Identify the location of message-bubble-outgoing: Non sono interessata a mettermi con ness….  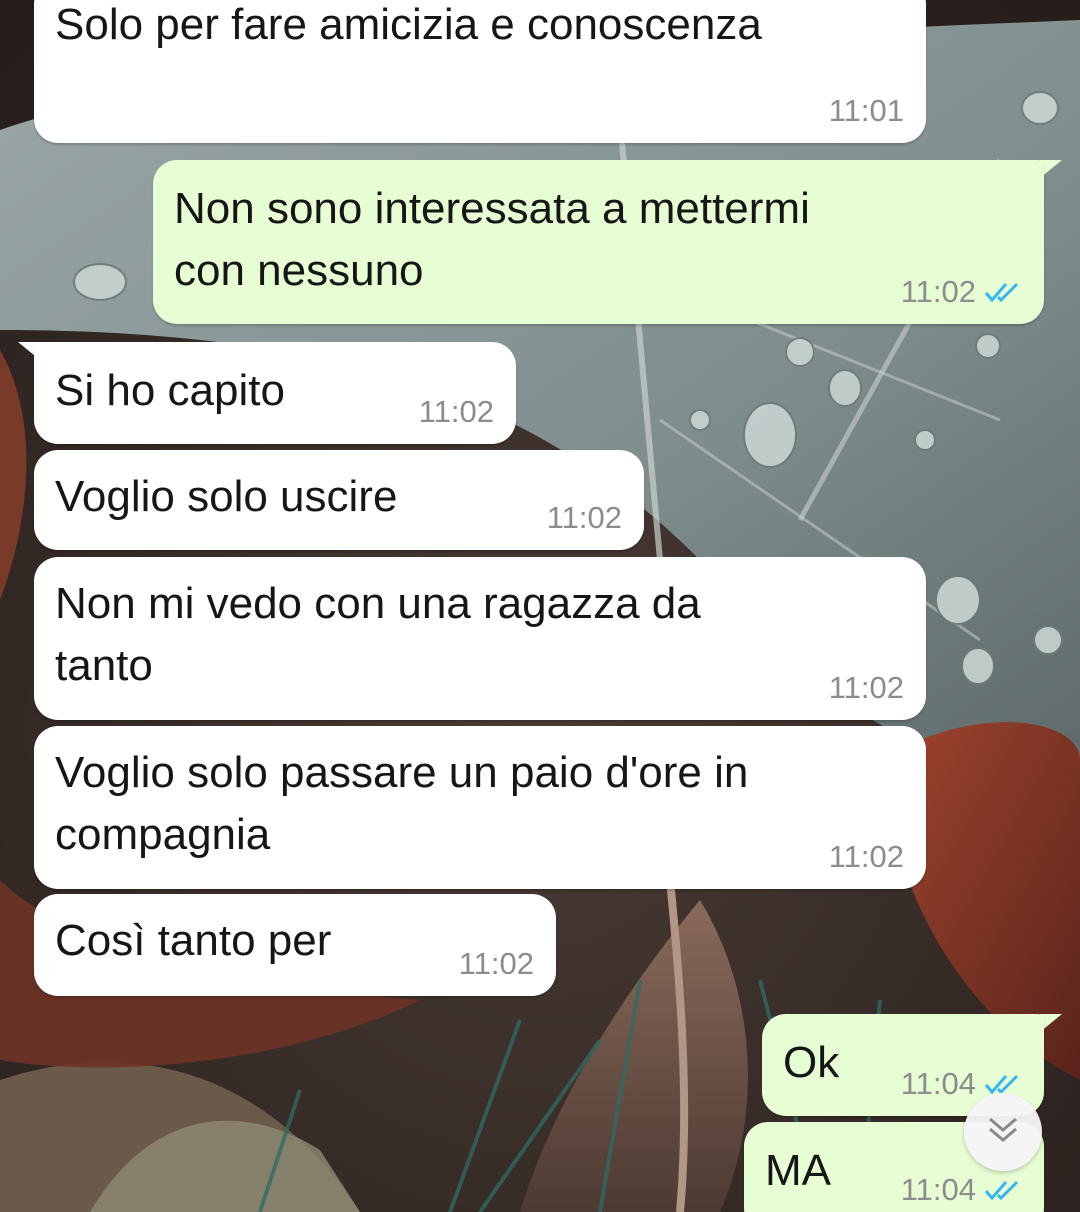
(598, 242).